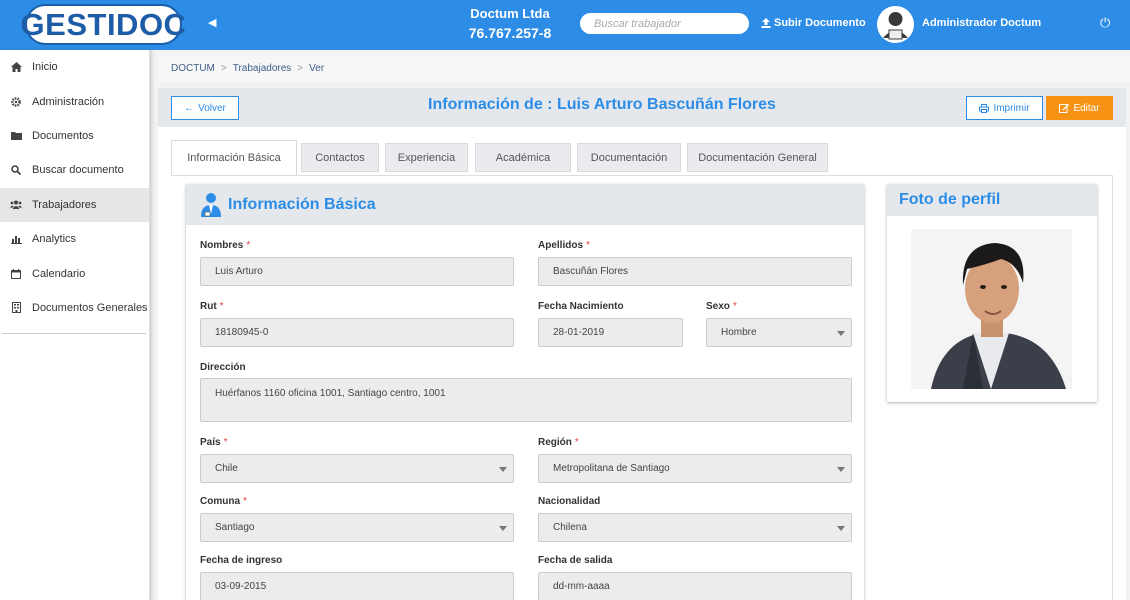 The height and width of the screenshot is (600, 1130). I want to click on print-button: Imprimir, so click(1004, 108).